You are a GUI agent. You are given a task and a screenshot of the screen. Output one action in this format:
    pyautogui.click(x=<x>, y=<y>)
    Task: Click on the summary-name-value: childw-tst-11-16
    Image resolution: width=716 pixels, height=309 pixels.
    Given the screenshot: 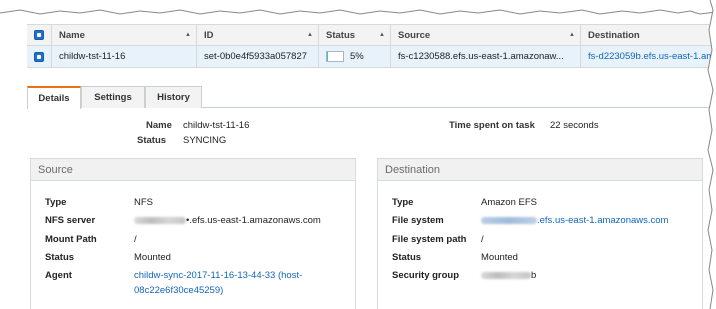 What is the action you would take?
    pyautogui.click(x=216, y=125)
    